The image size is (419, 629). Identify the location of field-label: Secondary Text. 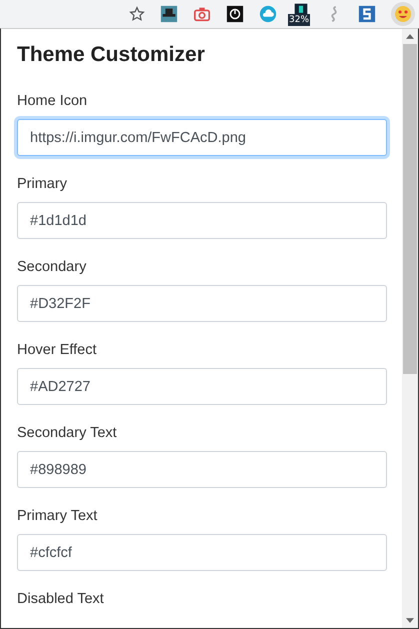
(67, 433).